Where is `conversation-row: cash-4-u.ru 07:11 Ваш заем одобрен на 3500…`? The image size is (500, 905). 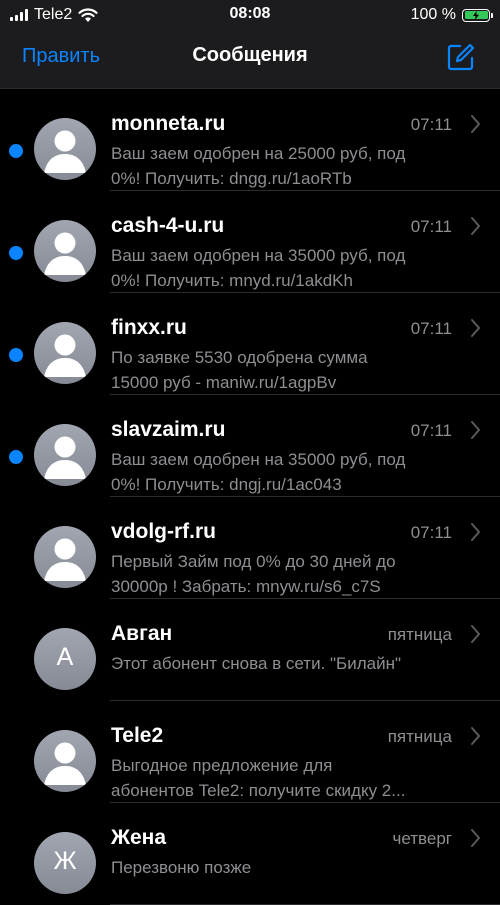
conversation-row: cash-4-u.ru 07:11 Ваш заем одобрен на 3500… is located at coordinates (250, 242).